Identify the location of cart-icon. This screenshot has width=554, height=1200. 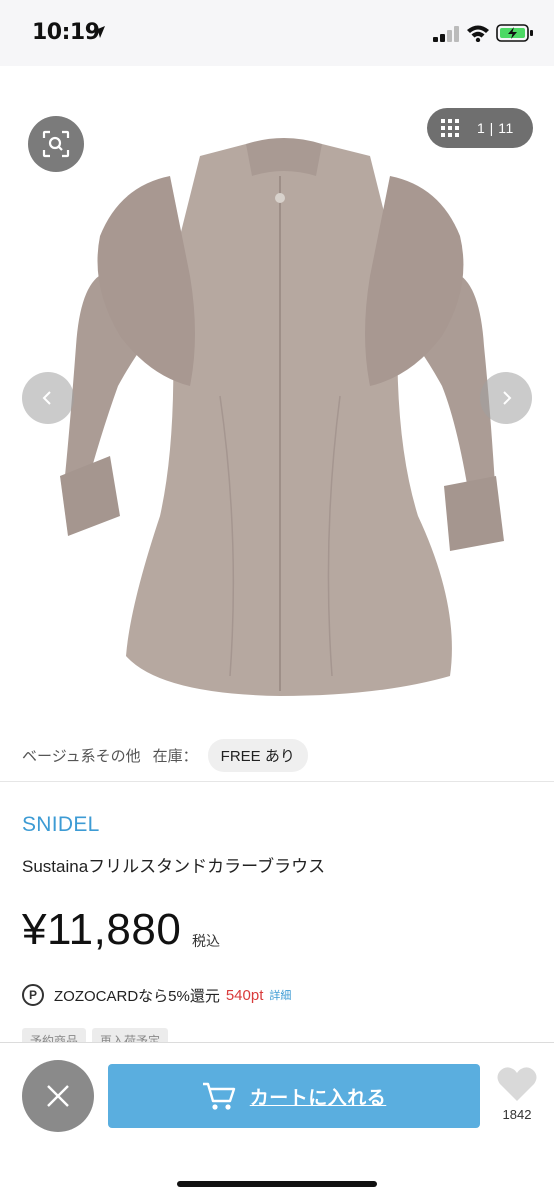
(218, 1096).